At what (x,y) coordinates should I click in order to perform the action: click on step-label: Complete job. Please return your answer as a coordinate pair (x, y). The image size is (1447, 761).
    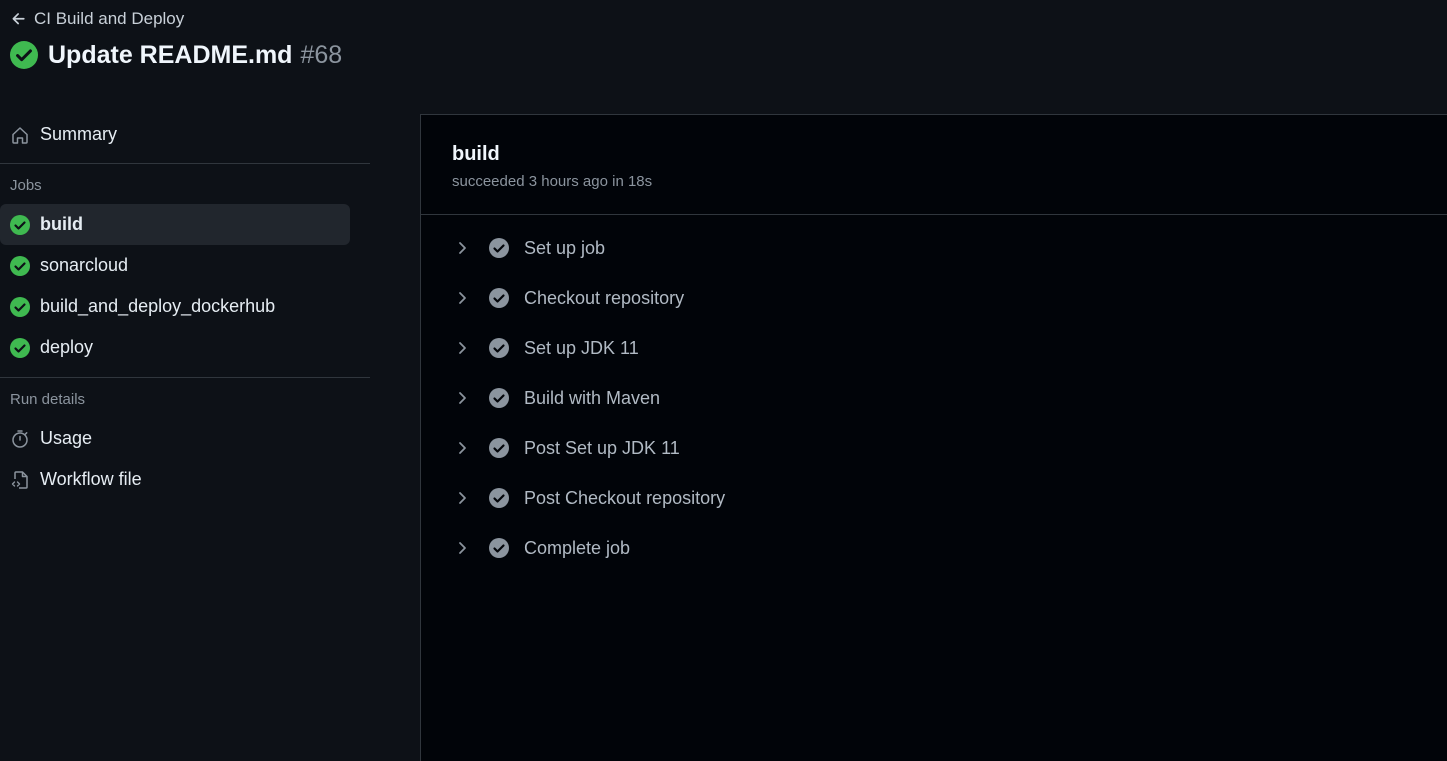
    Looking at the image, I should click on (577, 547).